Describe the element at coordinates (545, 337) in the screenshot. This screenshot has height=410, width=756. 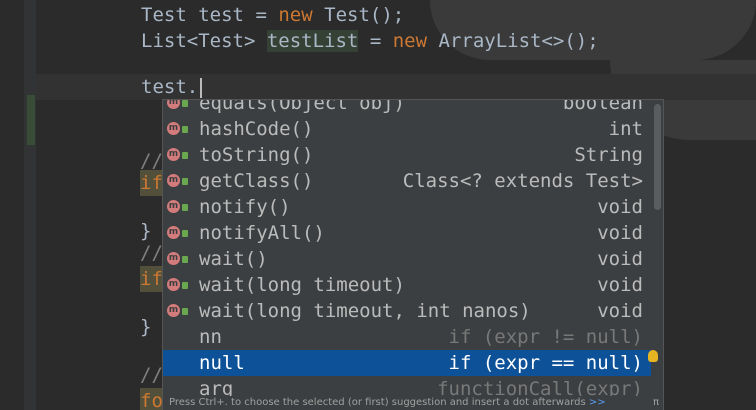
I see `completion-item-type: if (expr != null)` at that location.